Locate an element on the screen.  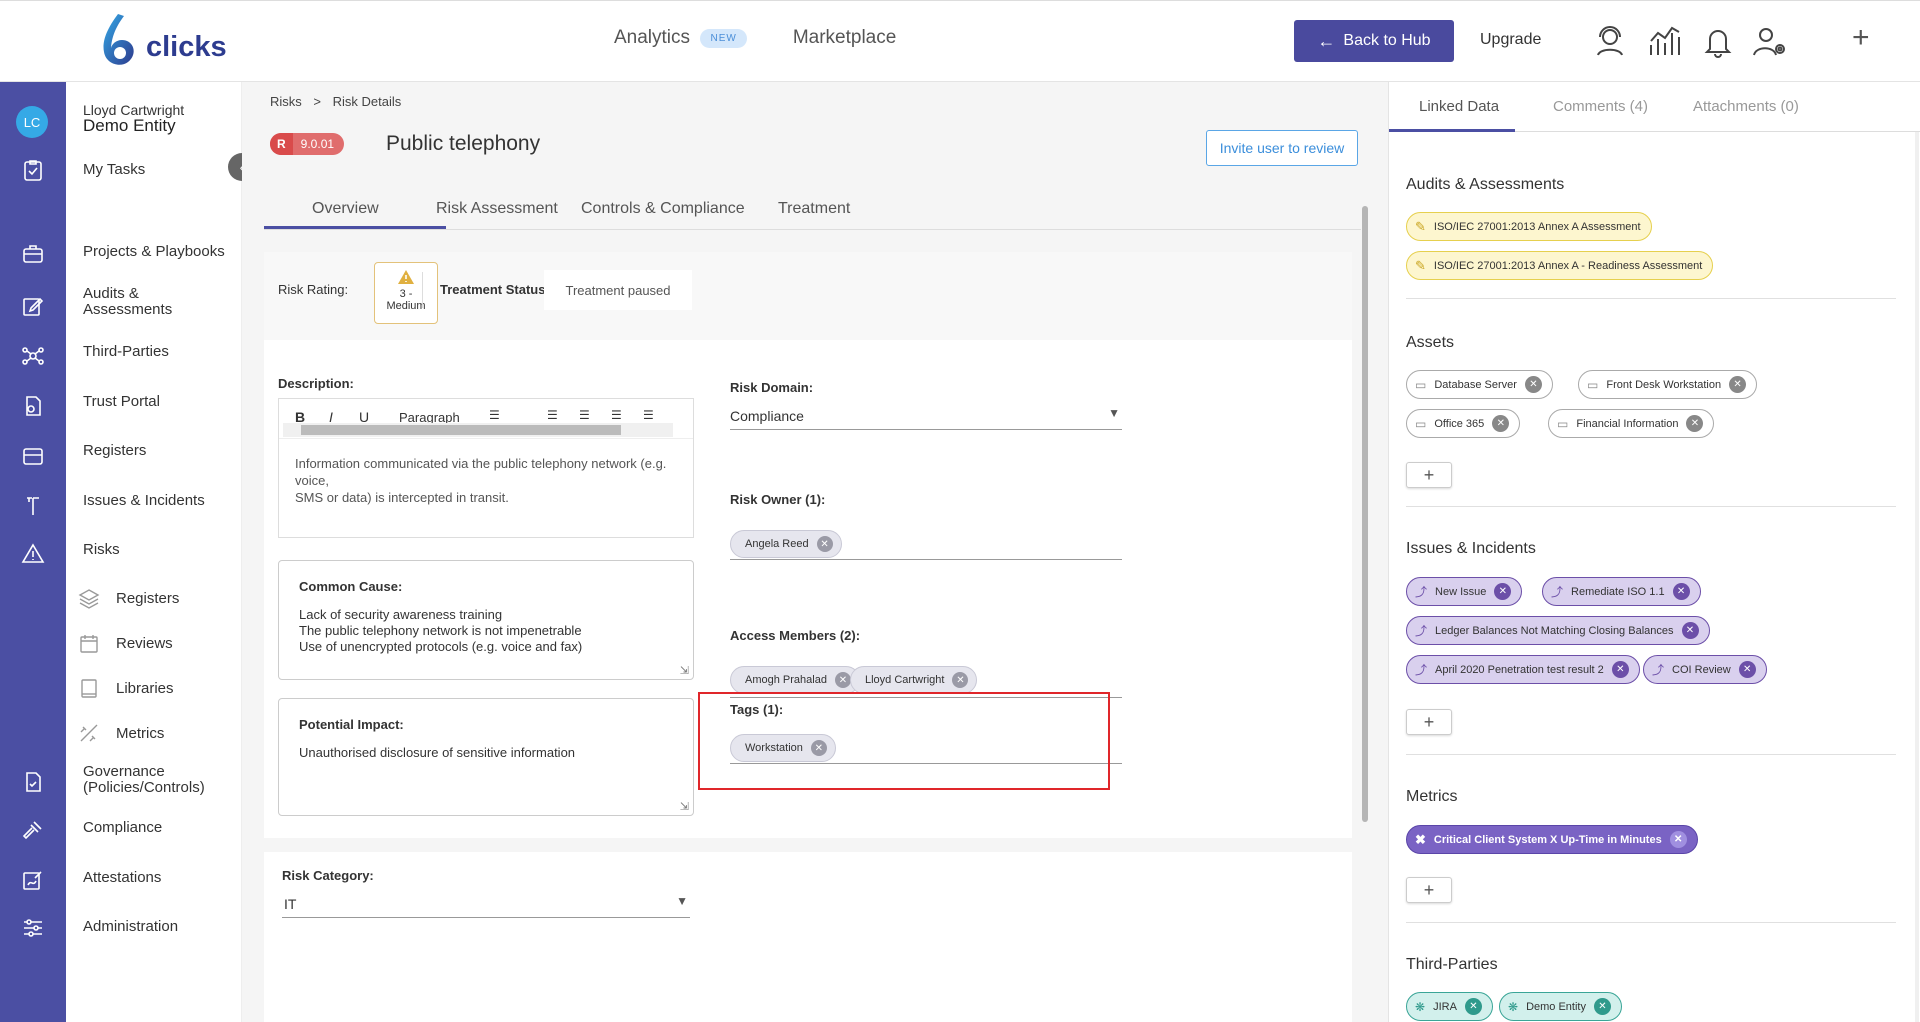
indent-icon: ☰ is located at coordinates (648, 415).